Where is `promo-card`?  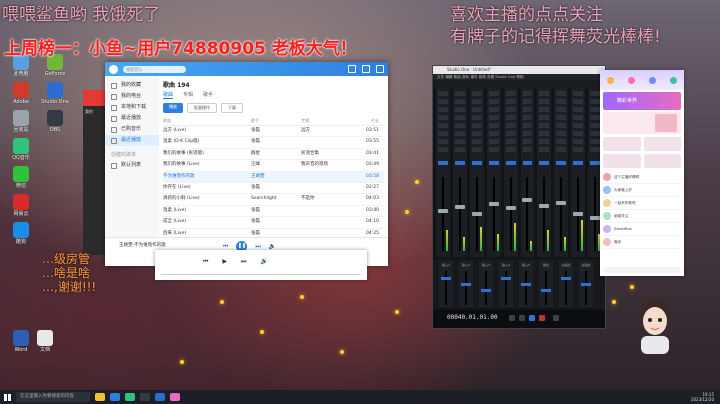 promo-card is located at coordinates (642, 123).